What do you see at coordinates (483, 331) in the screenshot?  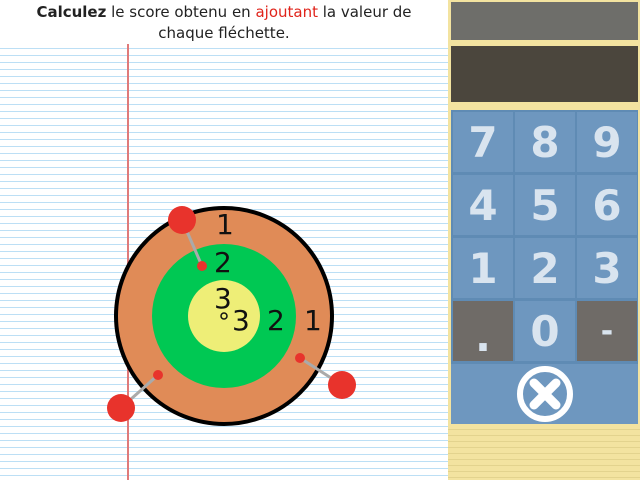 I see `key-decimal-point: .` at bounding box center [483, 331].